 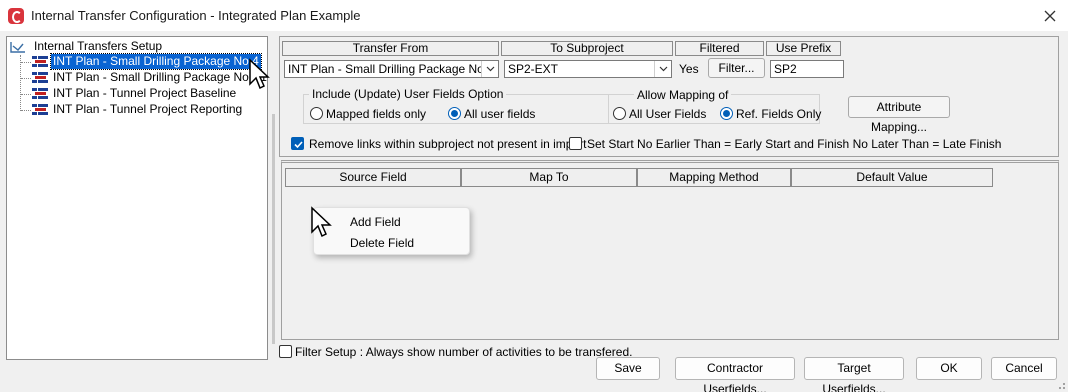 I want to click on radio-mapped-fields-only, so click(x=316, y=113).